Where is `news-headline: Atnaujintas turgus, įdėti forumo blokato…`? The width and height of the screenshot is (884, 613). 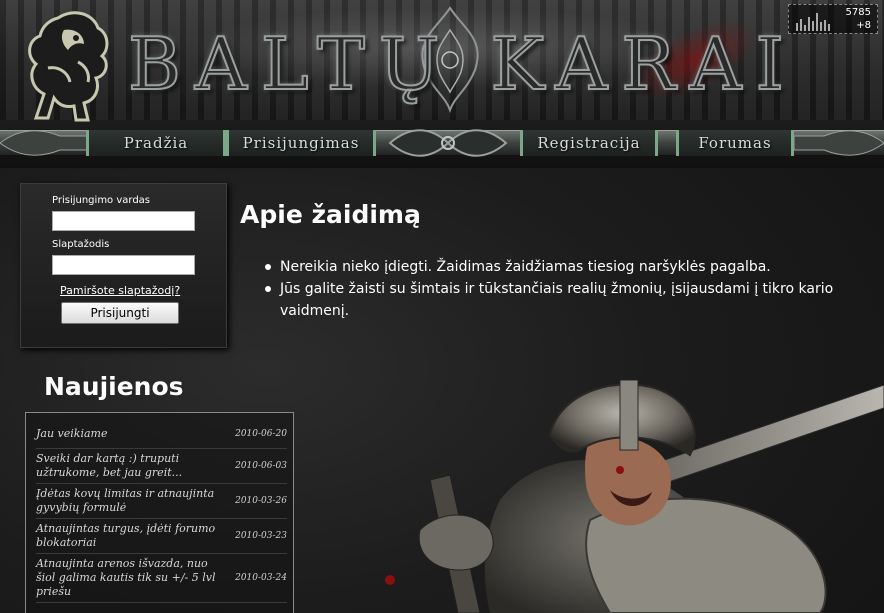 news-headline: Atnaujintas turgus, įdėti forumo blokato… is located at coordinates (131, 536).